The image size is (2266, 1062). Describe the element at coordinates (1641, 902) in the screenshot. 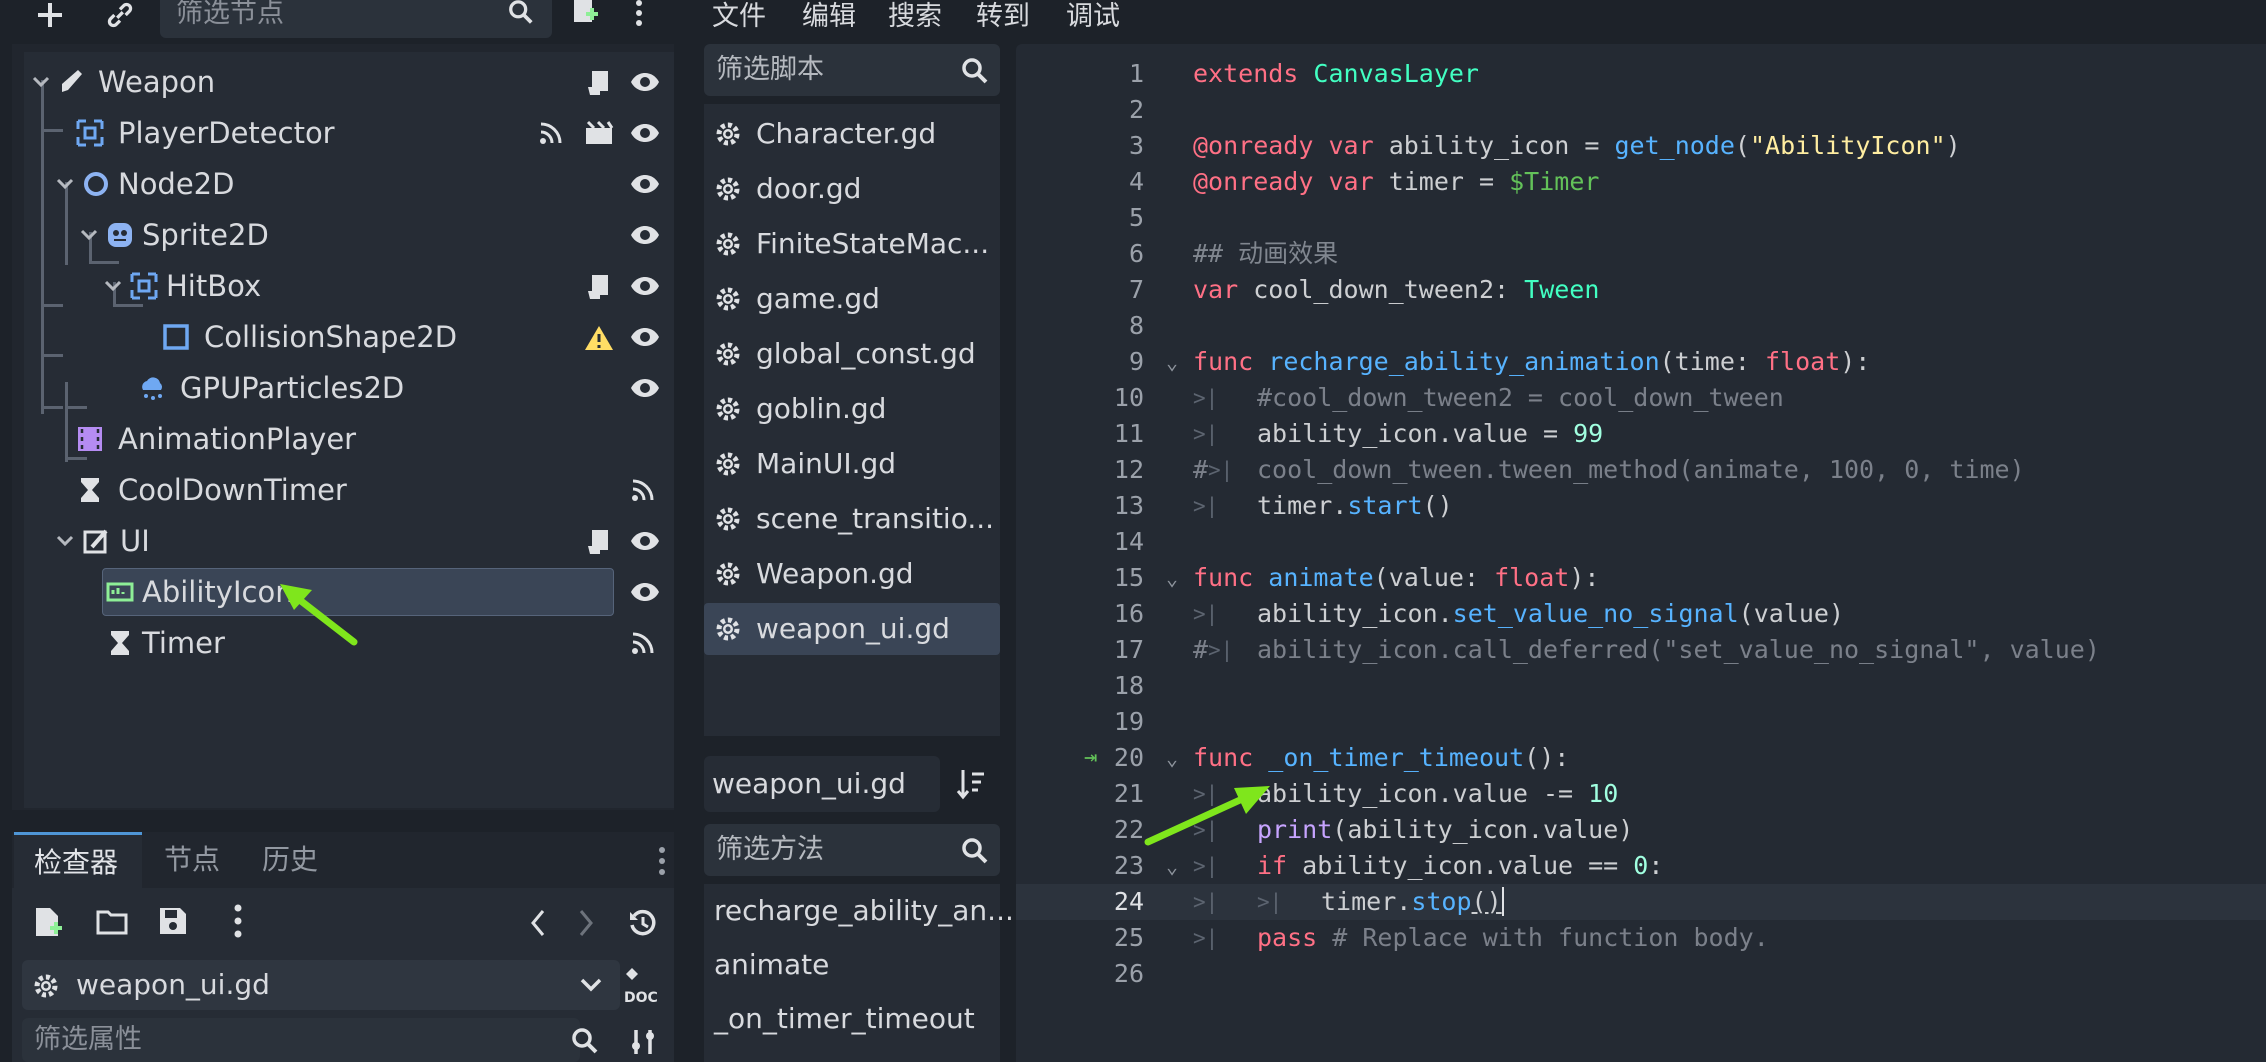

I see `code-line-current: 24 >| >| timer.stop()` at that location.